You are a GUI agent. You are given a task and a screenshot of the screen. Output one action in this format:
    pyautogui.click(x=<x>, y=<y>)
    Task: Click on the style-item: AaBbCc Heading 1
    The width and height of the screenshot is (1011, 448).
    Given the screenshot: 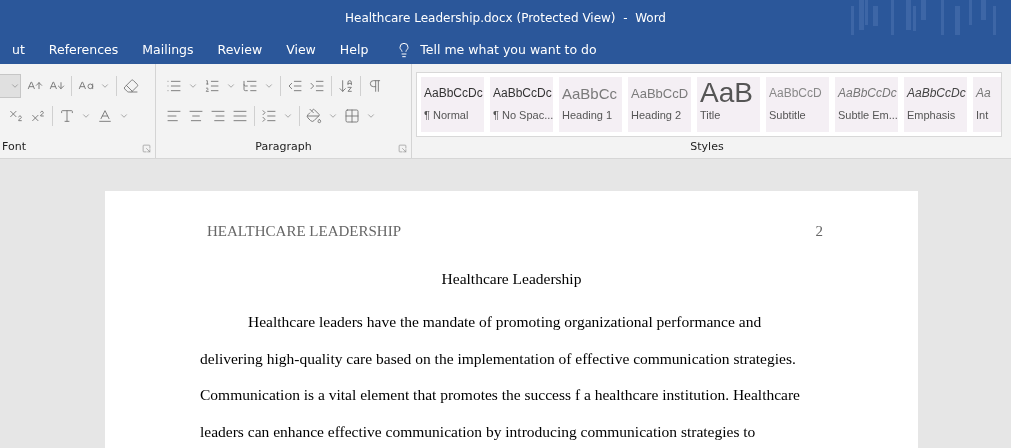 What is the action you would take?
    pyautogui.click(x=590, y=104)
    